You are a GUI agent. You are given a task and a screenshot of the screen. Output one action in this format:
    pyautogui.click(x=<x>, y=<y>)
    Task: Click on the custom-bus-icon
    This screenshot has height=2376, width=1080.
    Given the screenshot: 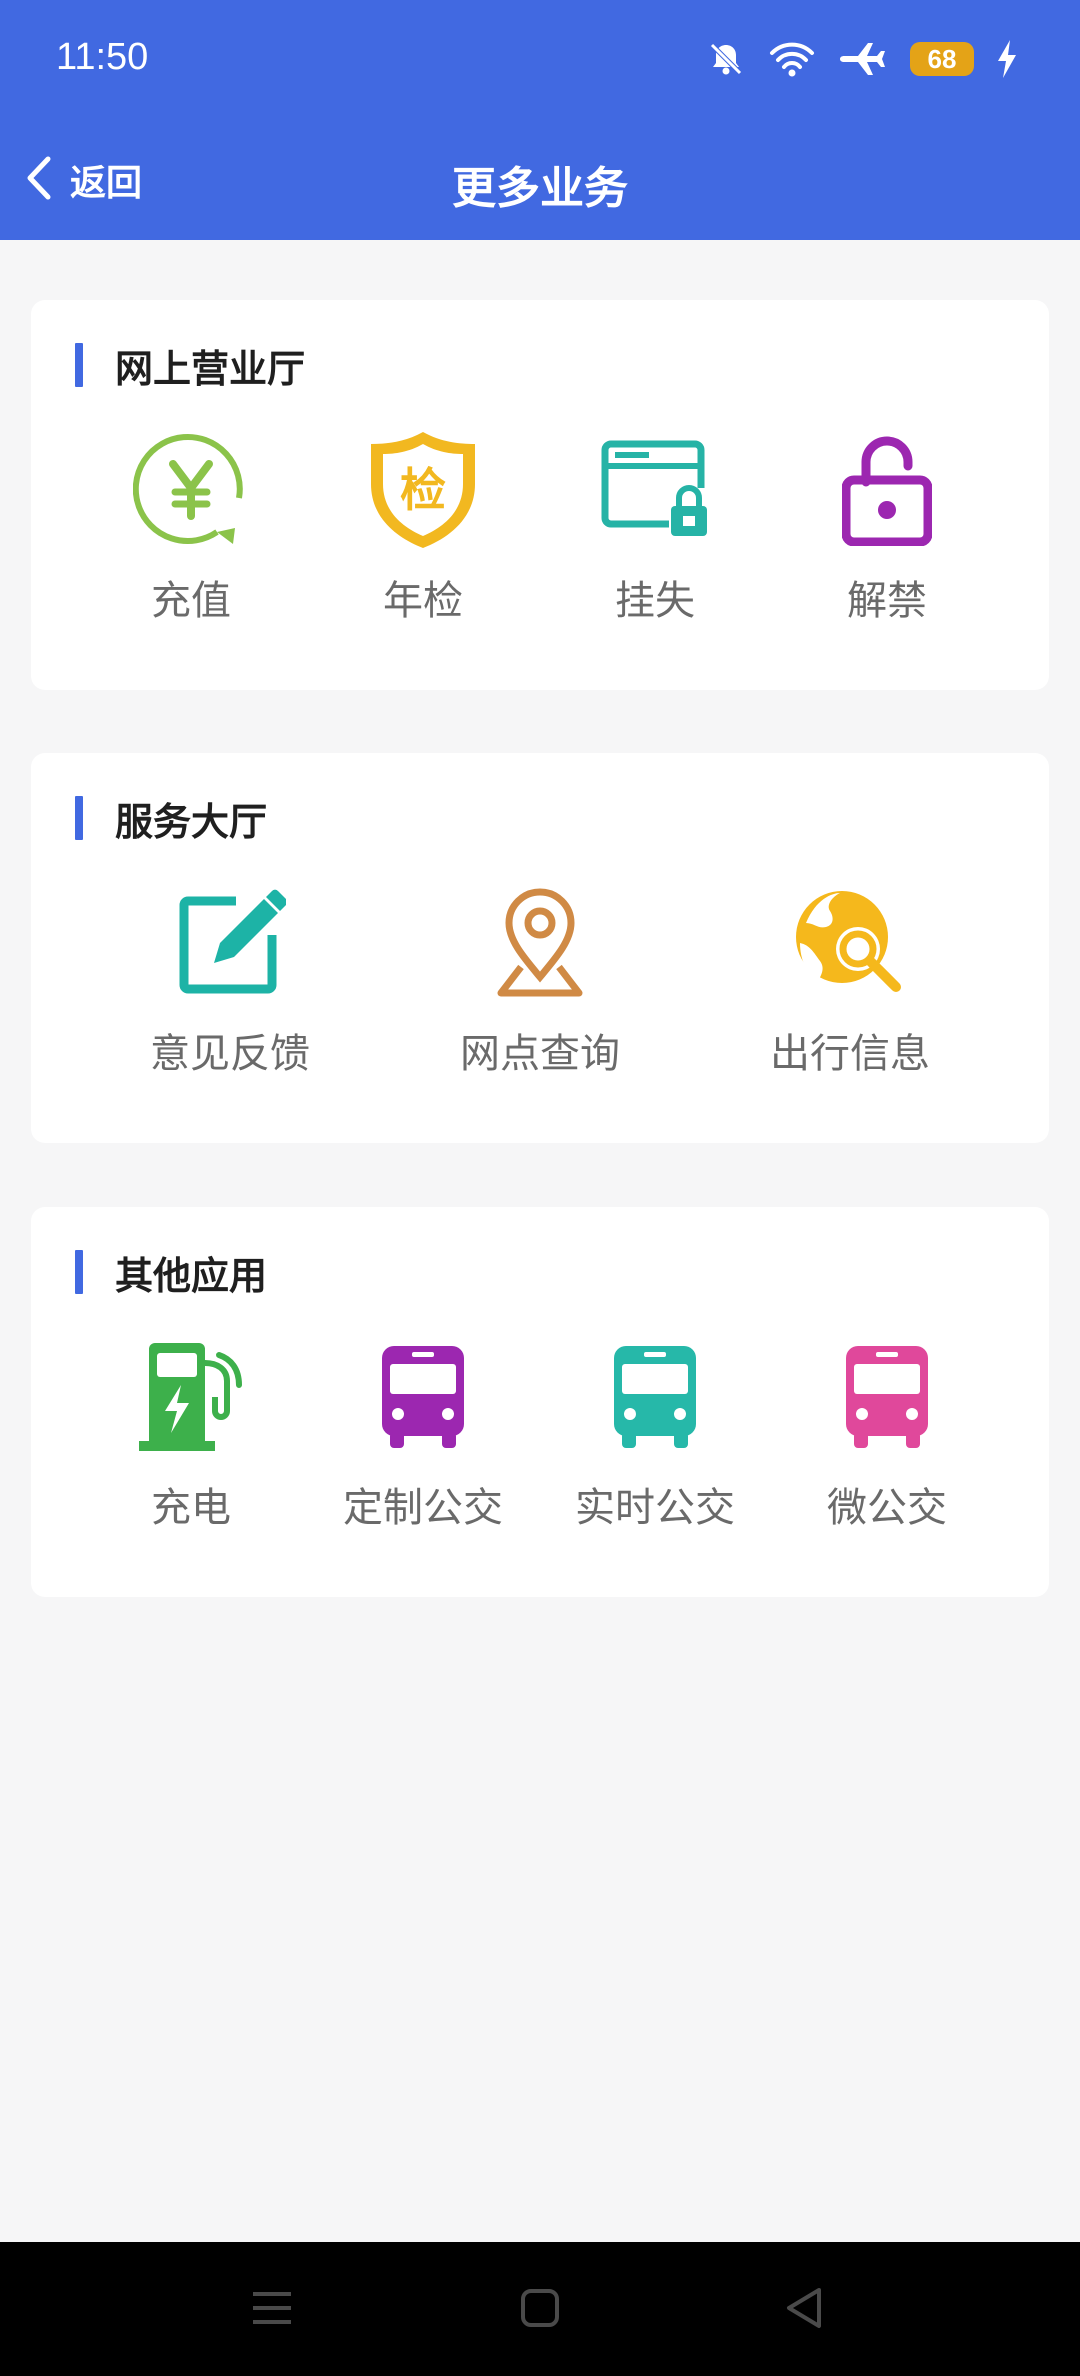 What is the action you would take?
    pyautogui.click(x=423, y=1397)
    